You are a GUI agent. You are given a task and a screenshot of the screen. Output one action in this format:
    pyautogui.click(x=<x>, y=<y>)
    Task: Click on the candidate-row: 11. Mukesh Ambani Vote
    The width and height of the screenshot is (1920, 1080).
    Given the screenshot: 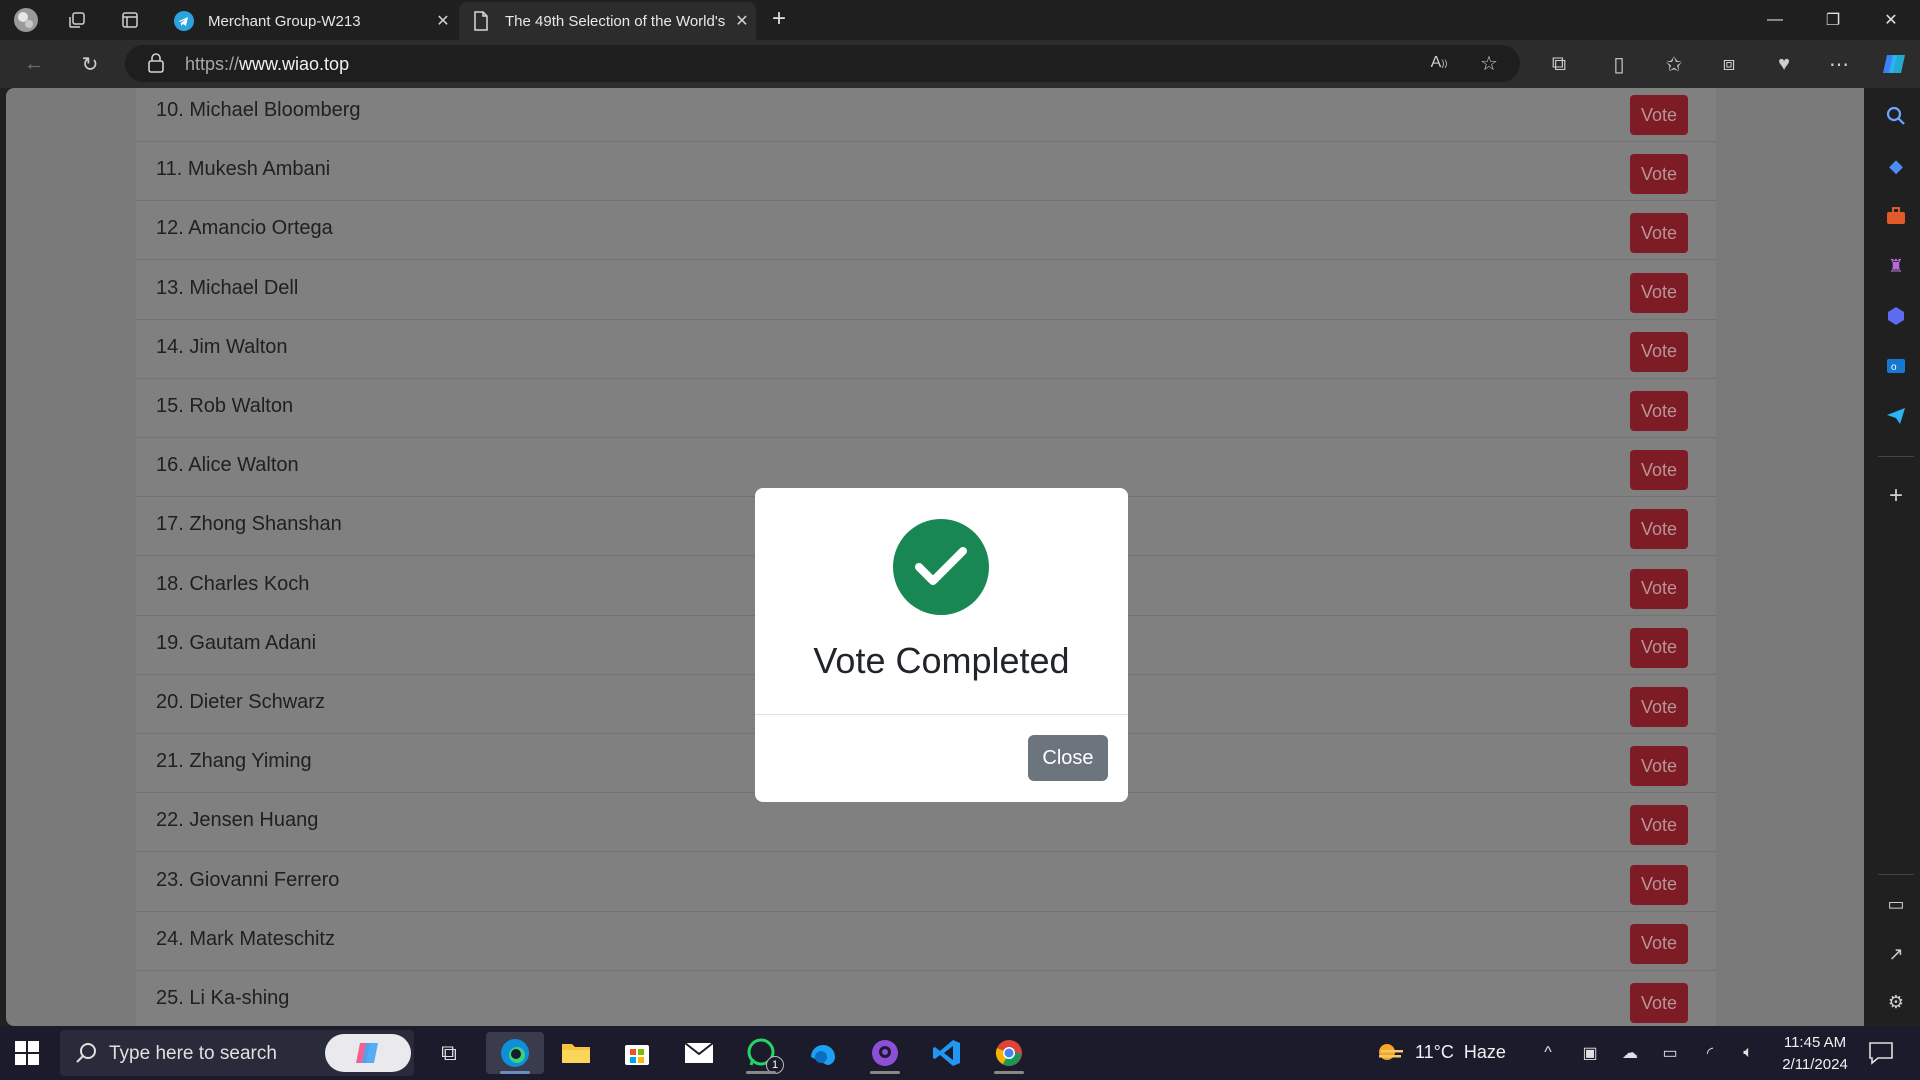 What is the action you would take?
    pyautogui.click(x=926, y=172)
    